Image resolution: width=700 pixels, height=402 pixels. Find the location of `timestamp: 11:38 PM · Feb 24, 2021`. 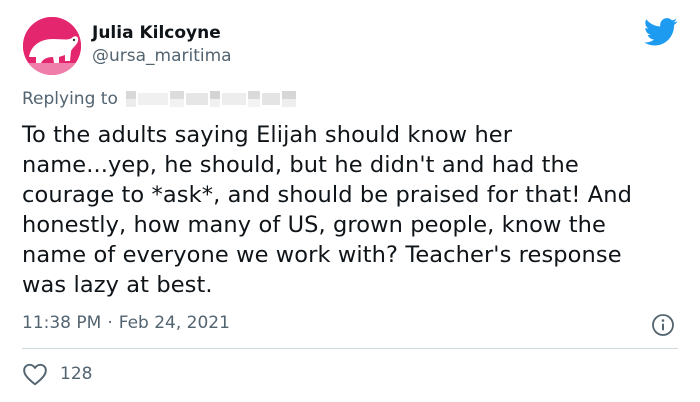

timestamp: 11:38 PM · Feb 24, 2021 is located at coordinates (126, 323).